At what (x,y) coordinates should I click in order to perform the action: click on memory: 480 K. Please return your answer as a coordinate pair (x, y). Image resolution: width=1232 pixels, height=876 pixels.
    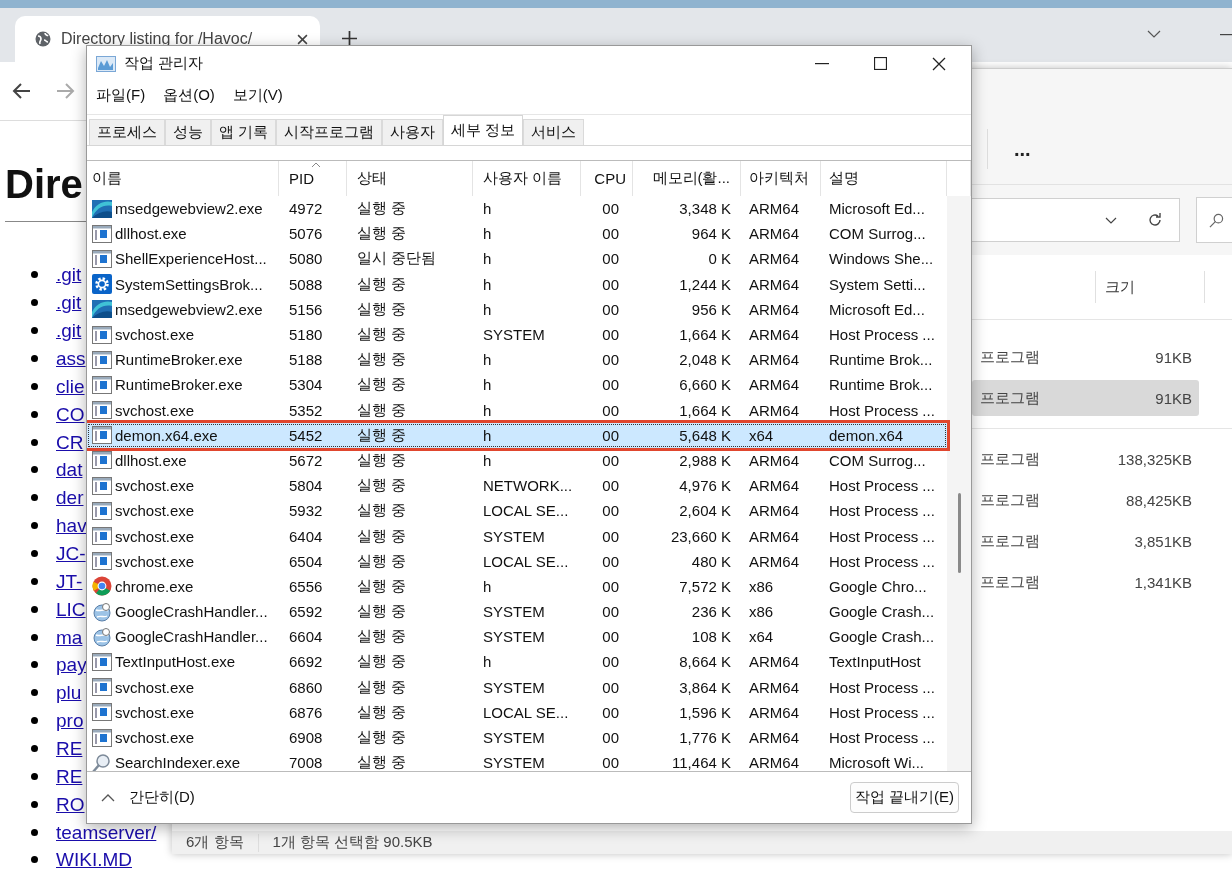
    Looking at the image, I should click on (711, 561).